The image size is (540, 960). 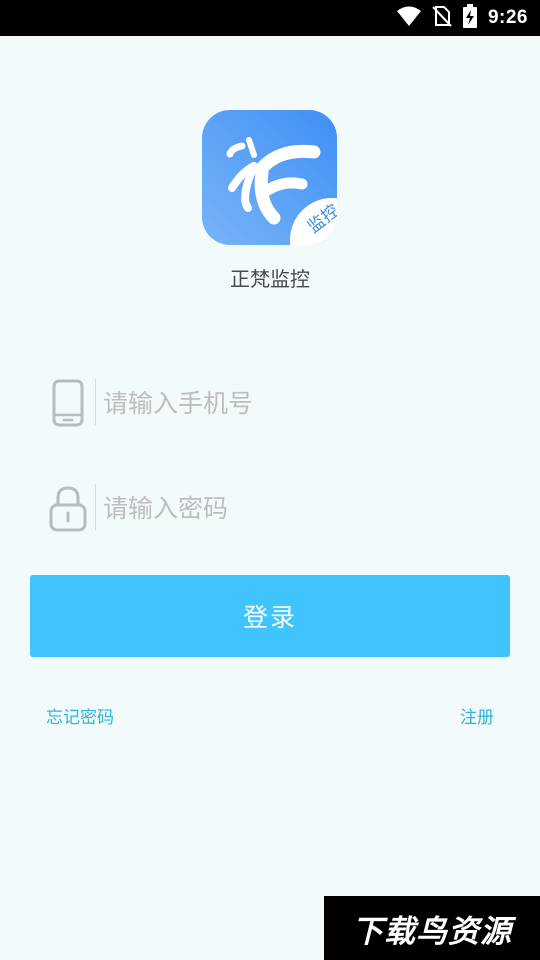 What do you see at coordinates (507, 17) in the screenshot?
I see `status-time: 9:26` at bounding box center [507, 17].